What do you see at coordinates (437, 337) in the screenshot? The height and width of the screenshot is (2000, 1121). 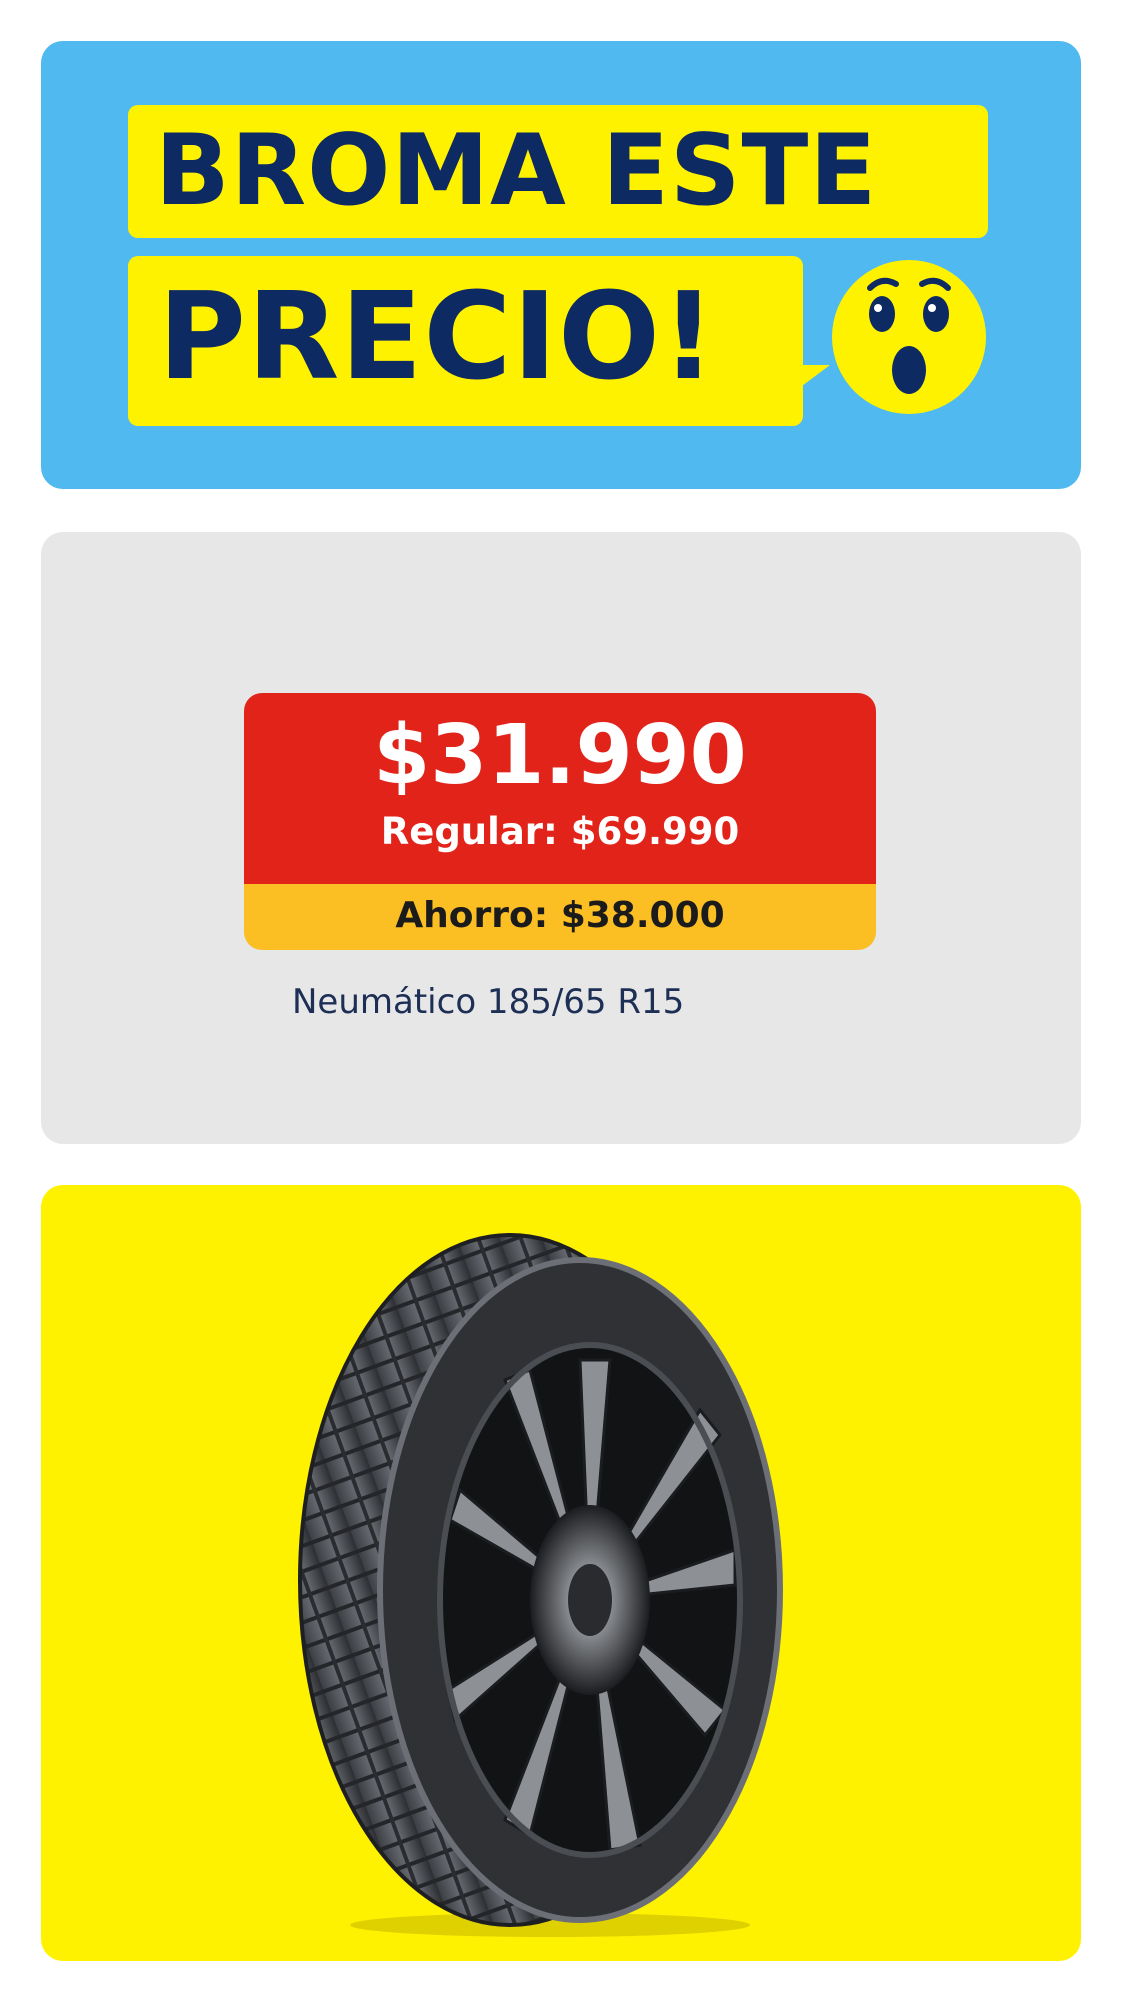 I see `headline-line2: PRECIO!` at bounding box center [437, 337].